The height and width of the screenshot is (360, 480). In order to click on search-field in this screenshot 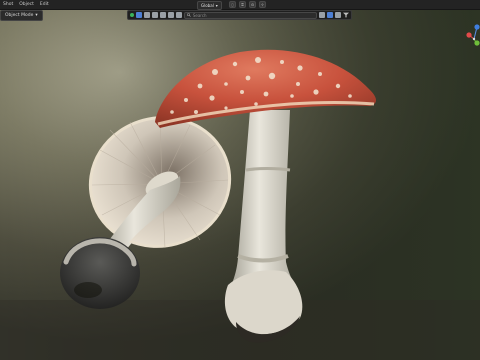, I will do `click(250, 15)`.